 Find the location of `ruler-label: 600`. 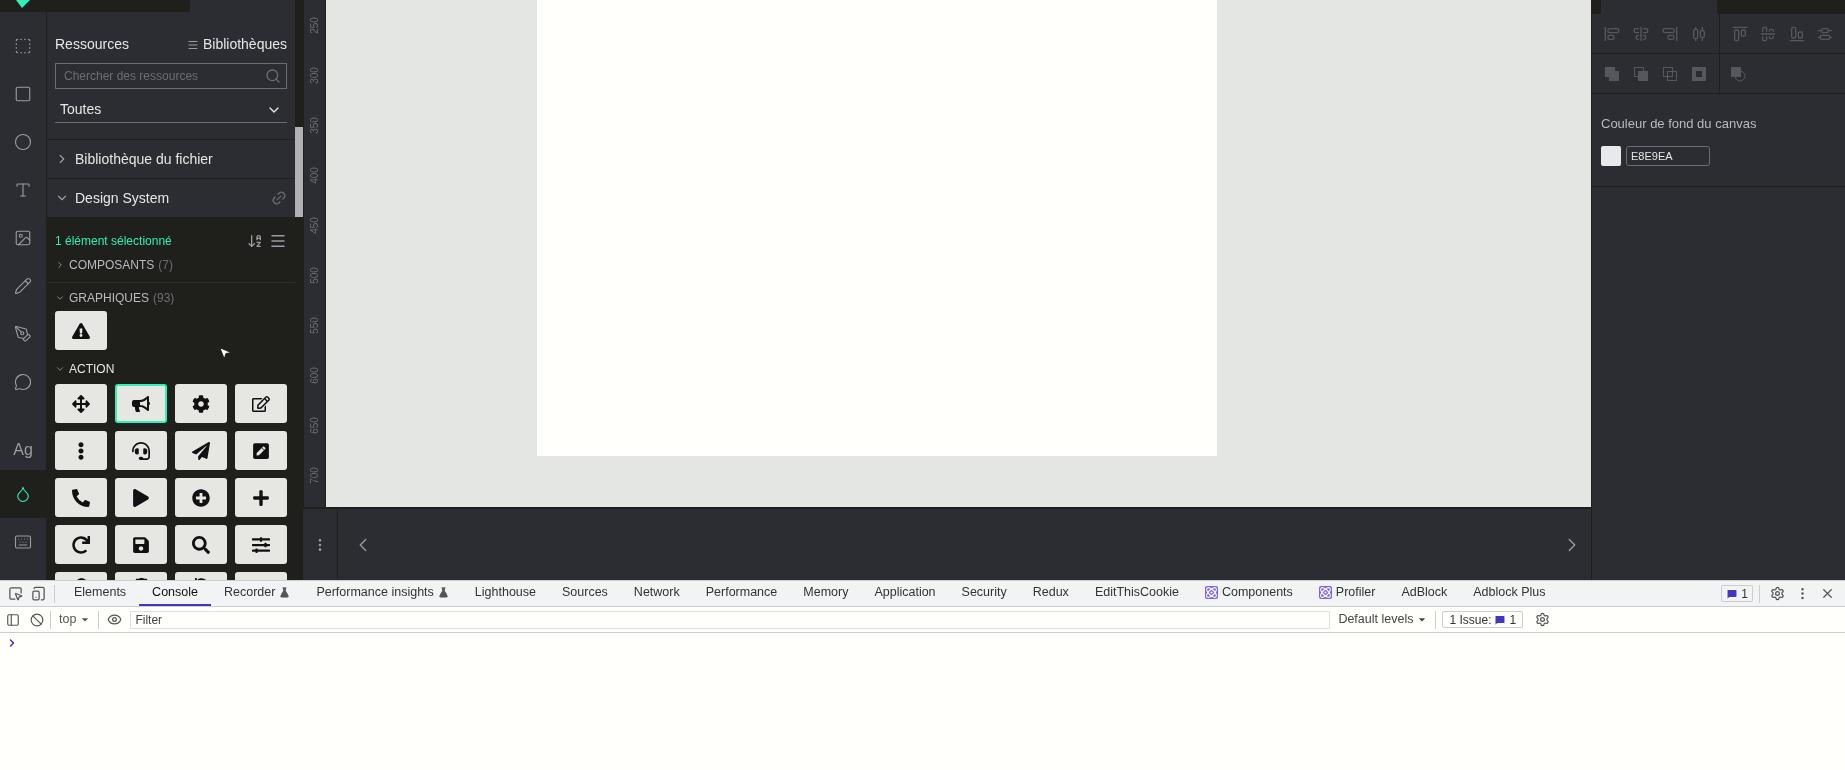

ruler-label: 600 is located at coordinates (314, 375).